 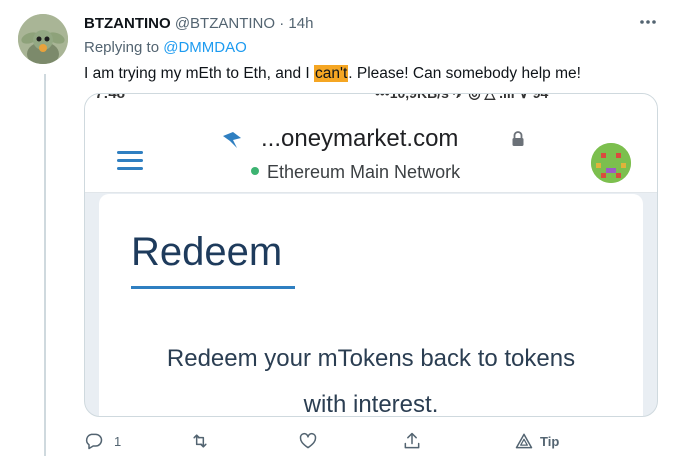 I want to click on site-logo-icon, so click(x=232, y=140).